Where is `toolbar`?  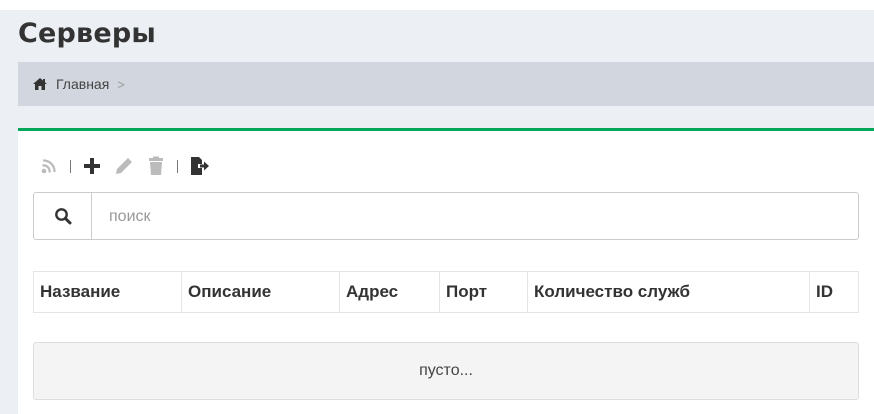
toolbar is located at coordinates (129, 166).